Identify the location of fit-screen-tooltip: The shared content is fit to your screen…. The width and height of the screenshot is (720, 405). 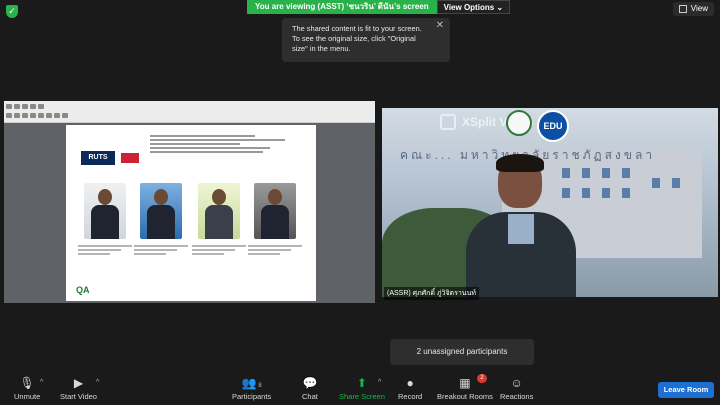
(366, 40).